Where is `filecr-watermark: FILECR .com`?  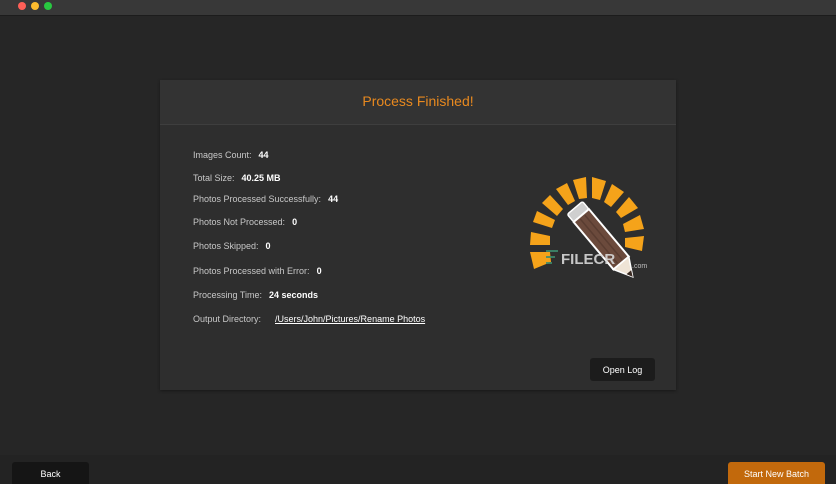
filecr-watermark: FILECR .com is located at coordinates (596, 260).